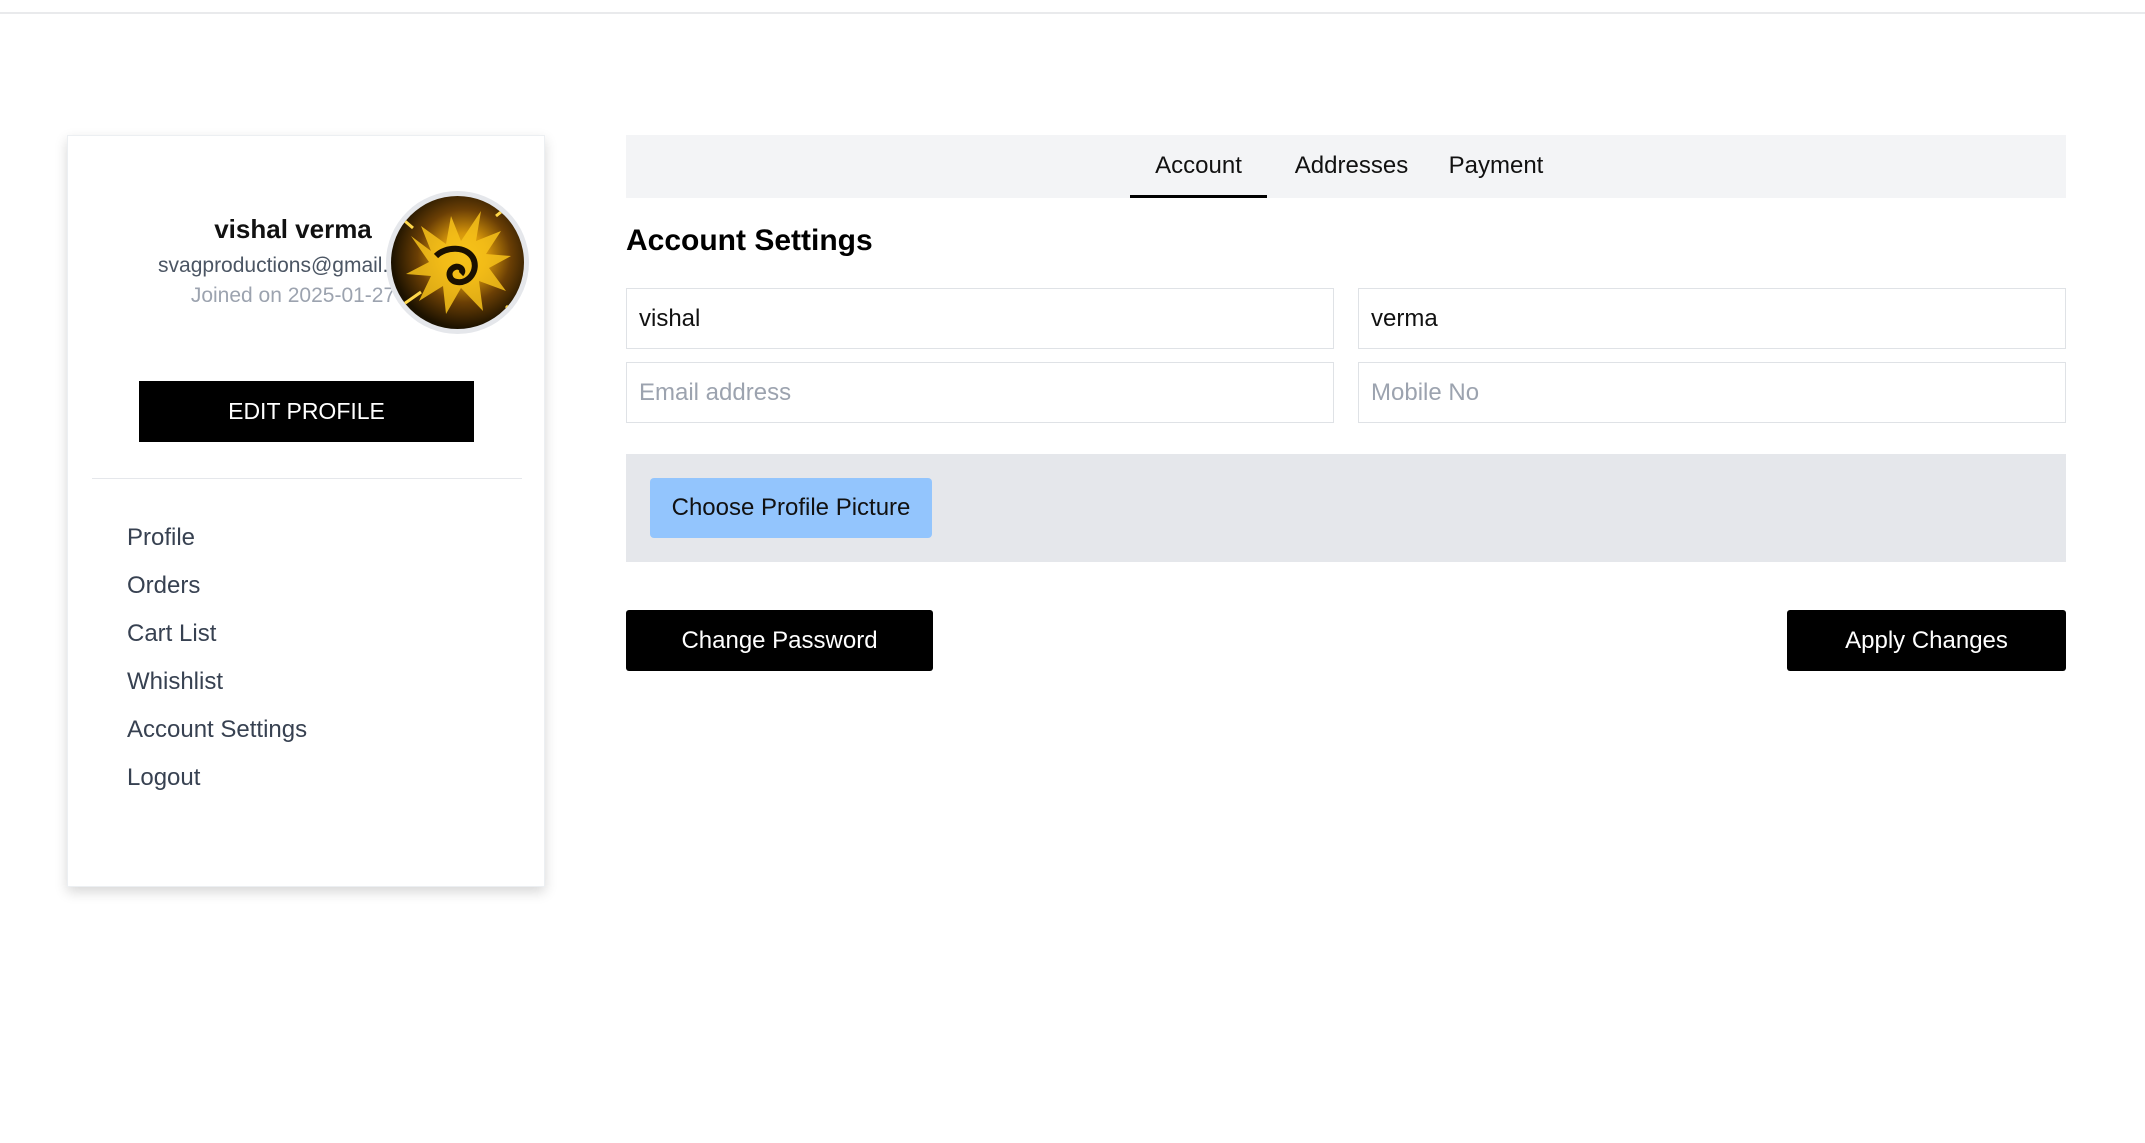 This screenshot has width=2145, height=1143. I want to click on change-password-button: Change Password, so click(779, 640).